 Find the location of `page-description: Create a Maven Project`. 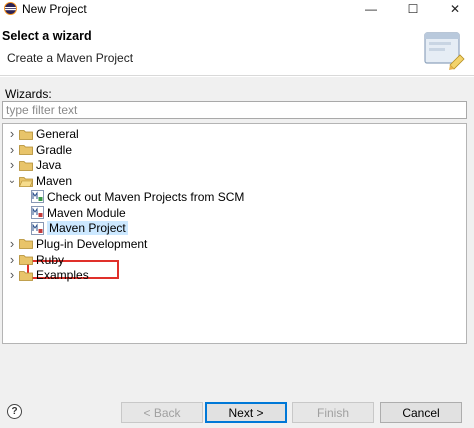

page-description: Create a Maven Project is located at coordinates (70, 58).